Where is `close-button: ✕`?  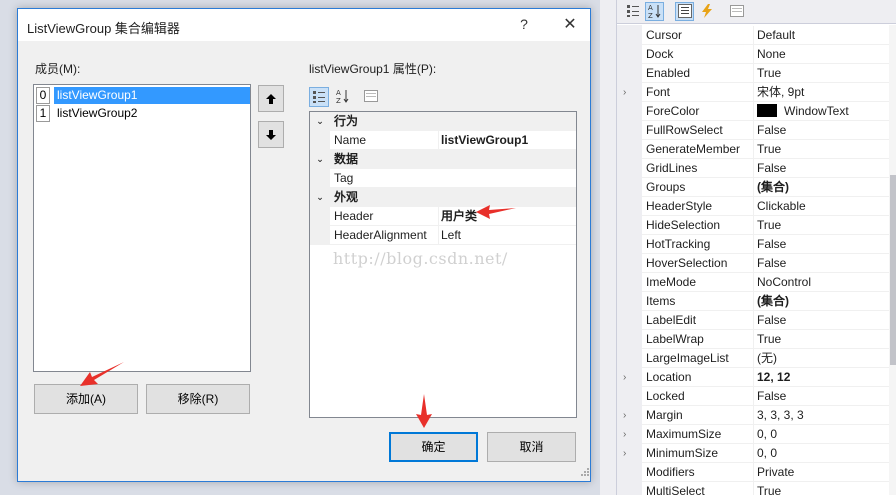 close-button: ✕ is located at coordinates (570, 25).